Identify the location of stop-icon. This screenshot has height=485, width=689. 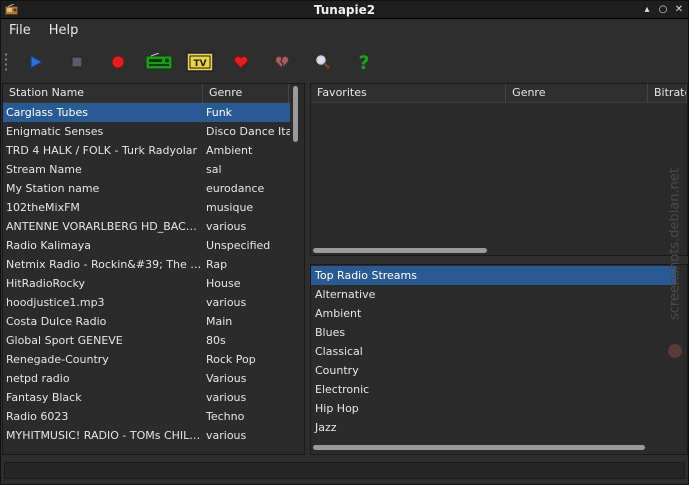
(77, 62).